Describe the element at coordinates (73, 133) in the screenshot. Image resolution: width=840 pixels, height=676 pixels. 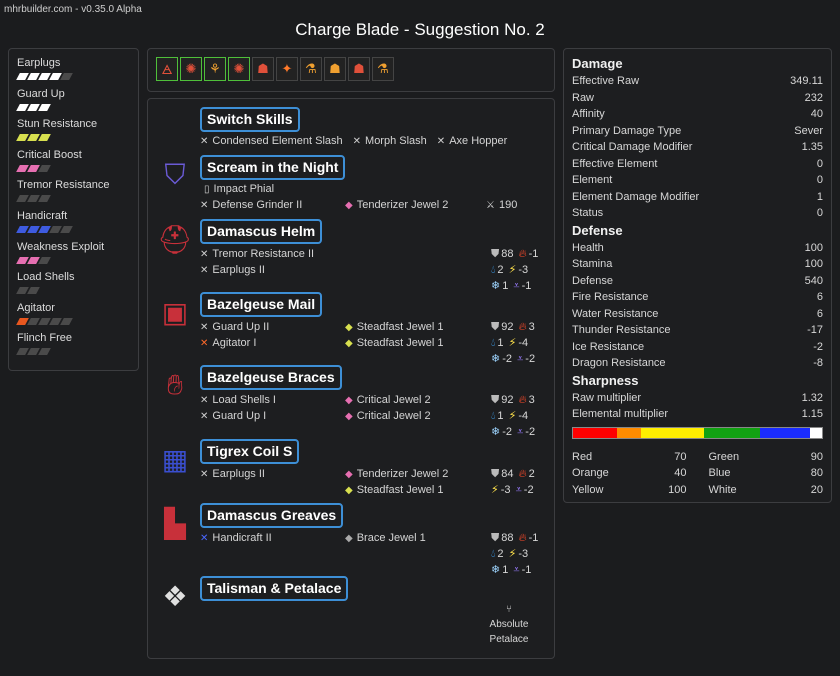
I see `skill-entry: Stun Resistance` at that location.